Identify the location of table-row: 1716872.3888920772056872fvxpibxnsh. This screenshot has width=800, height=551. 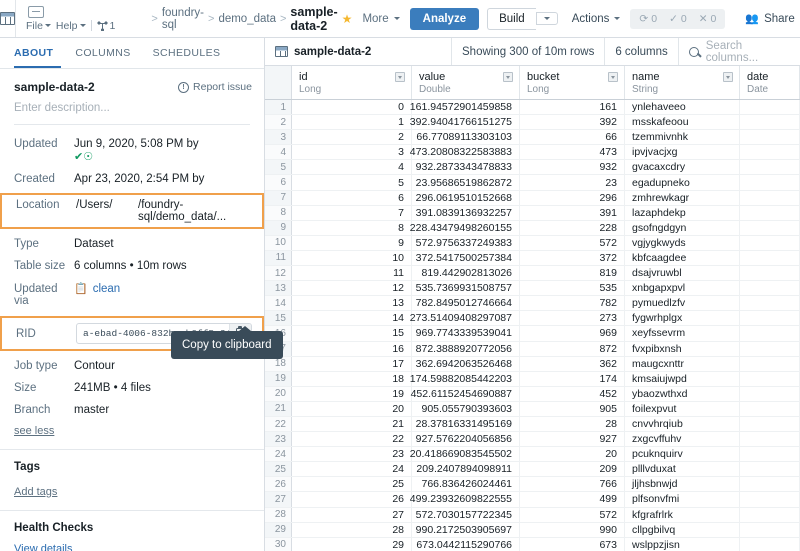
(532, 349).